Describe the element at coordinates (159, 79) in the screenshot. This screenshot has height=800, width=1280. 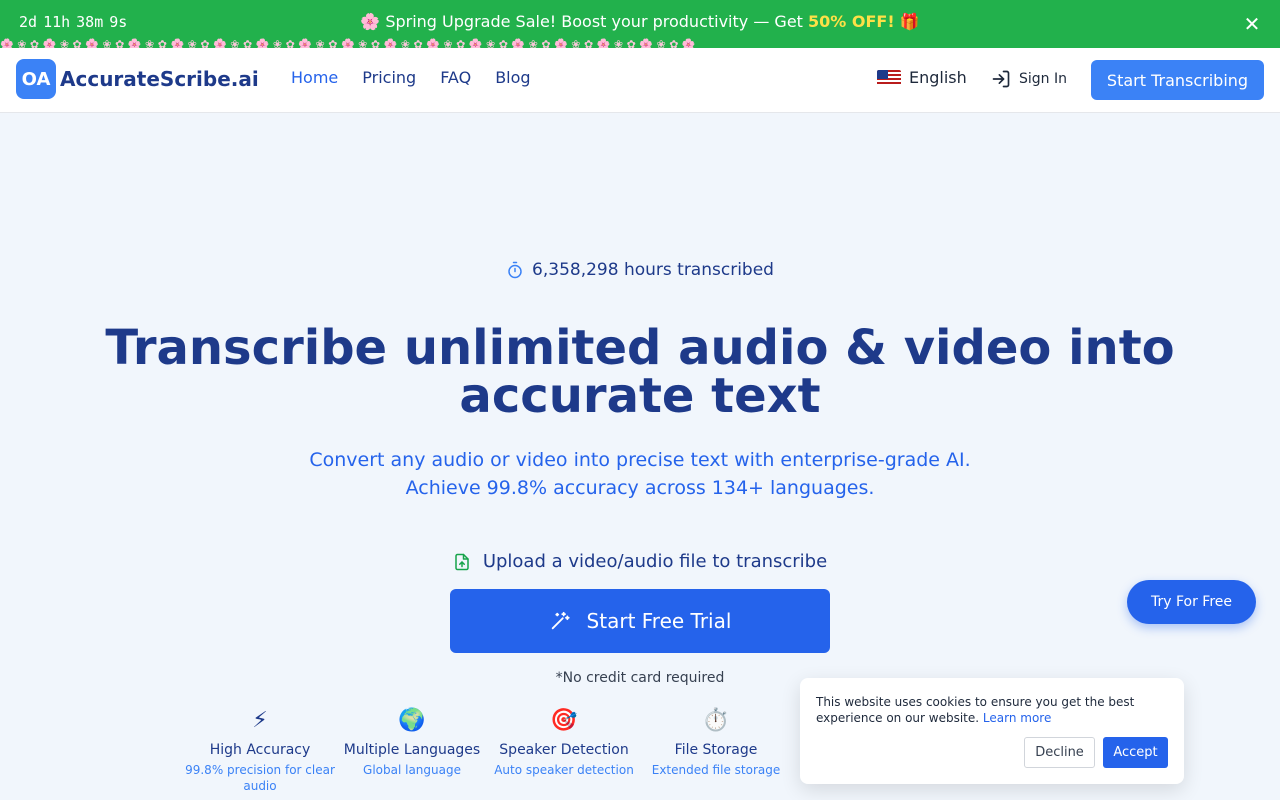
I see `logo-text: AccurateScribe.ai` at that location.